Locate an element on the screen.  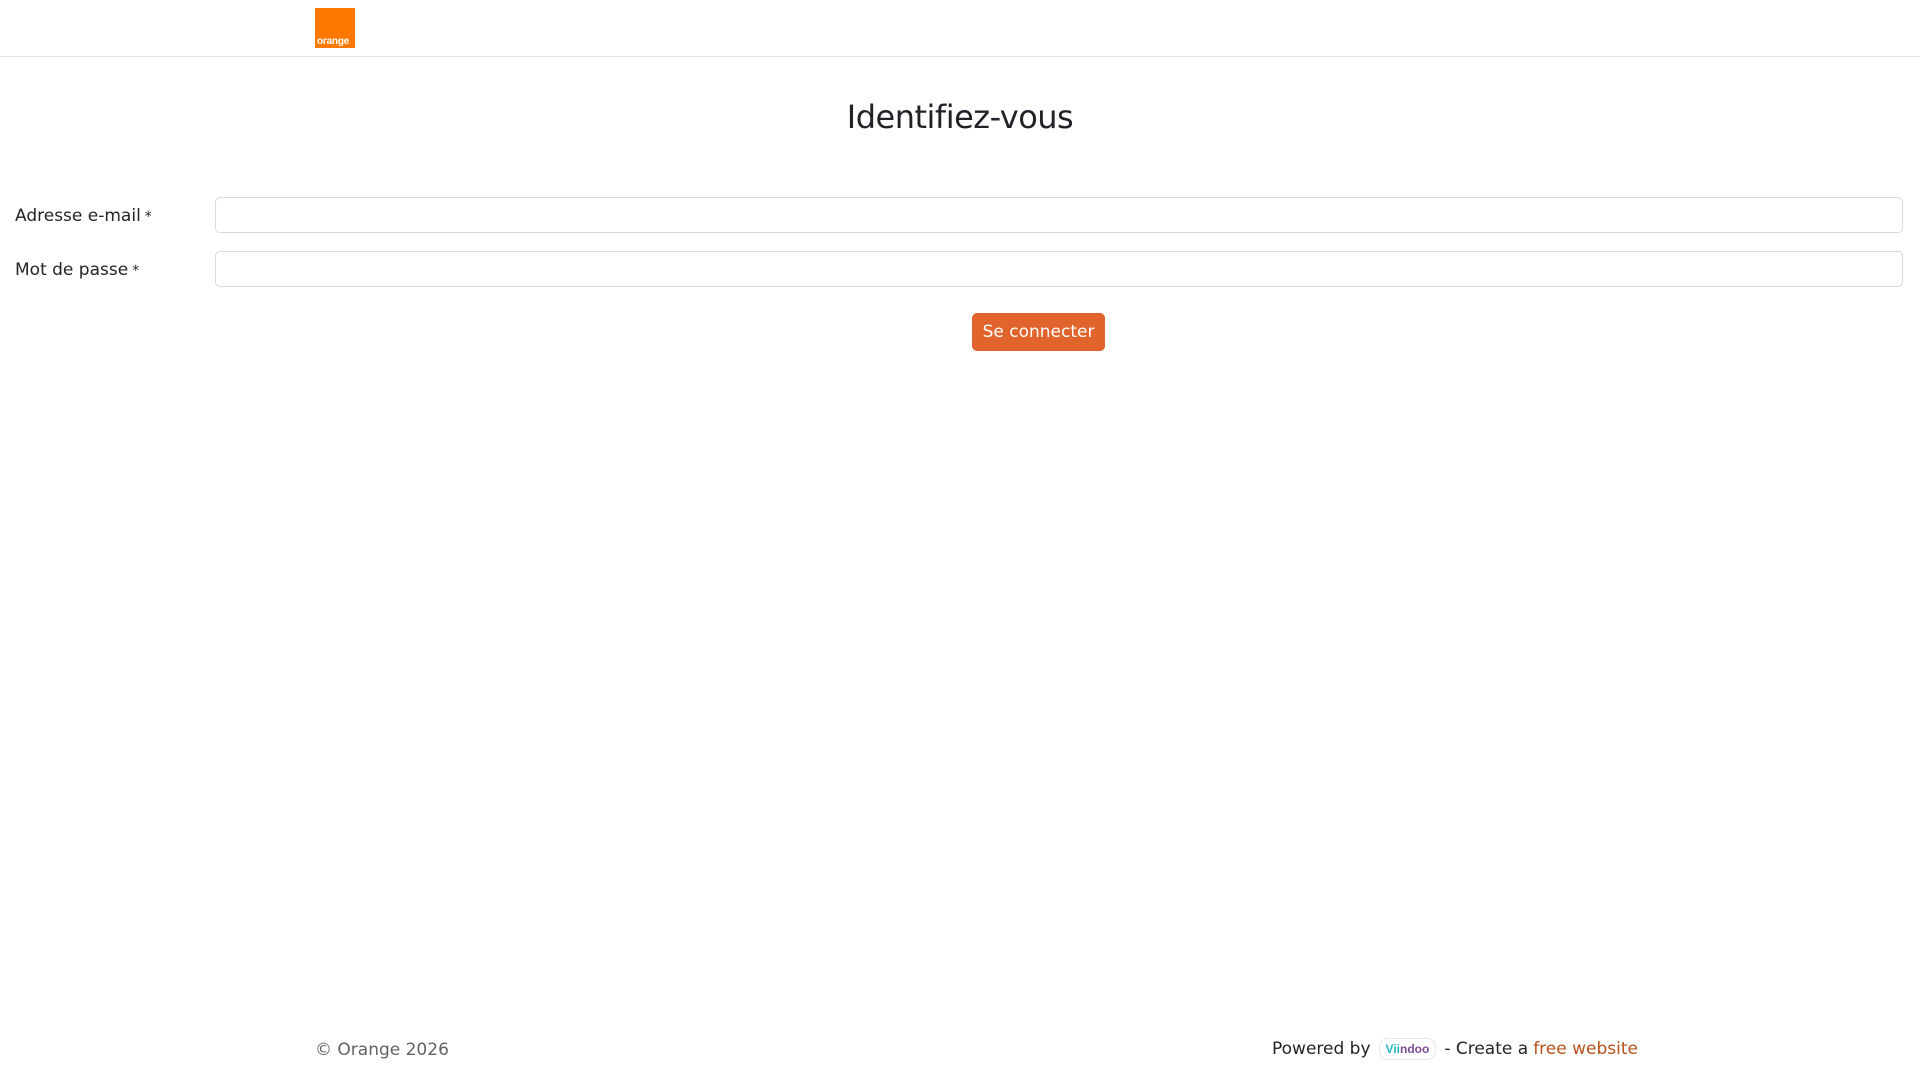
top-navbar: orange is located at coordinates (960, 28).